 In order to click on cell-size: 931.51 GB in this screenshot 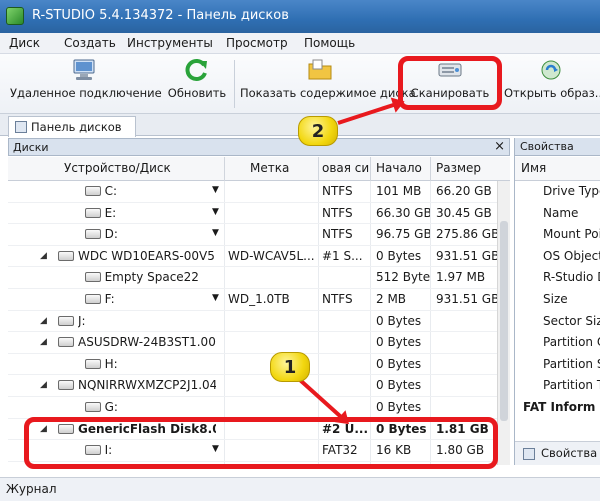, I will do `click(468, 299)`.